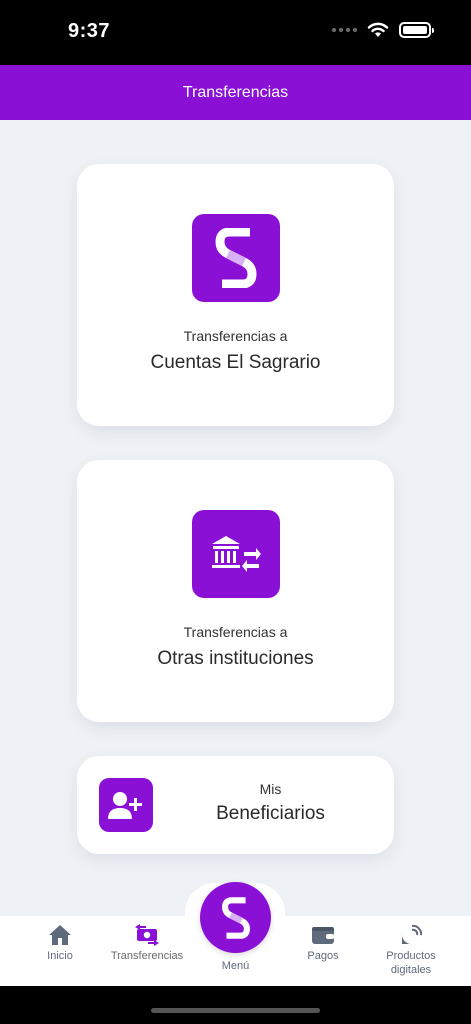 The image size is (471, 1024). I want to click on card-title: Cuentas El Sagrario, so click(235, 362).